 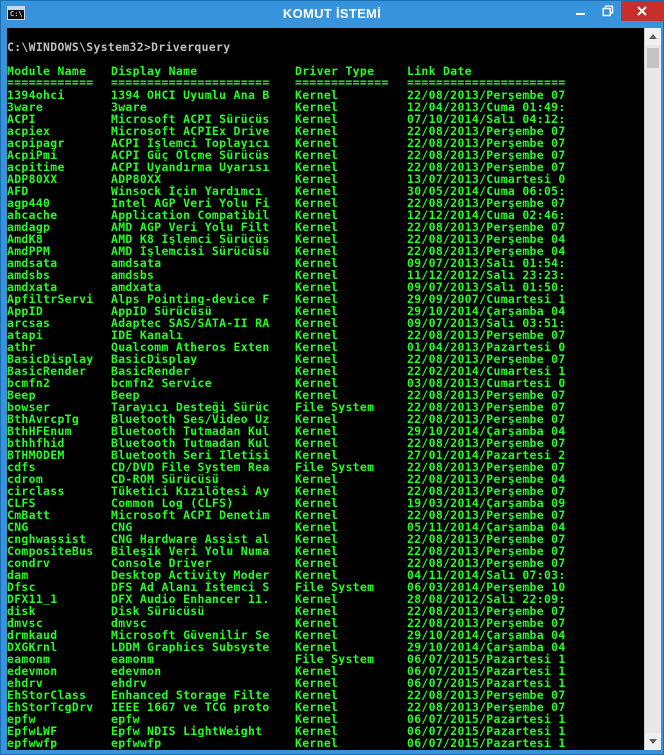 What do you see at coordinates (133, 275) in the screenshot?
I see `cell-display-name: amdsbs` at bounding box center [133, 275].